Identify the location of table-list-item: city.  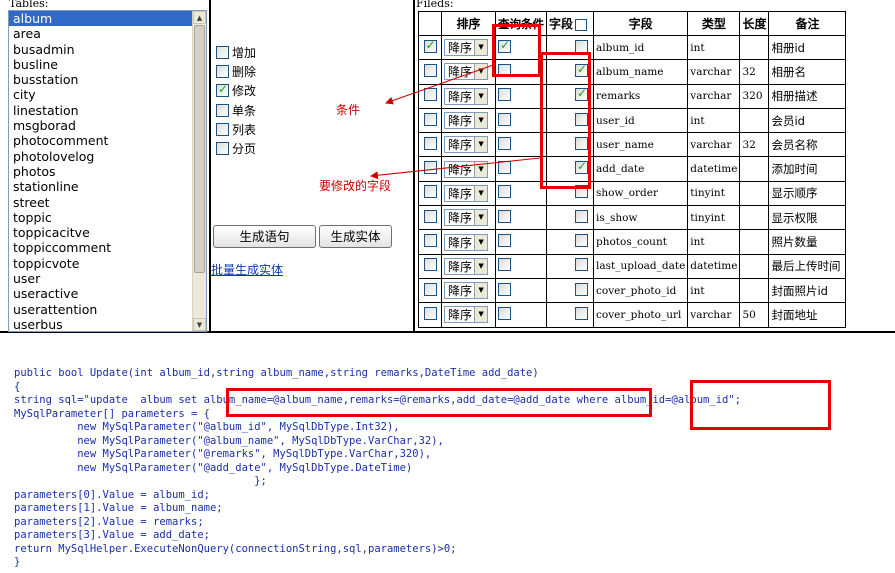
(101, 94).